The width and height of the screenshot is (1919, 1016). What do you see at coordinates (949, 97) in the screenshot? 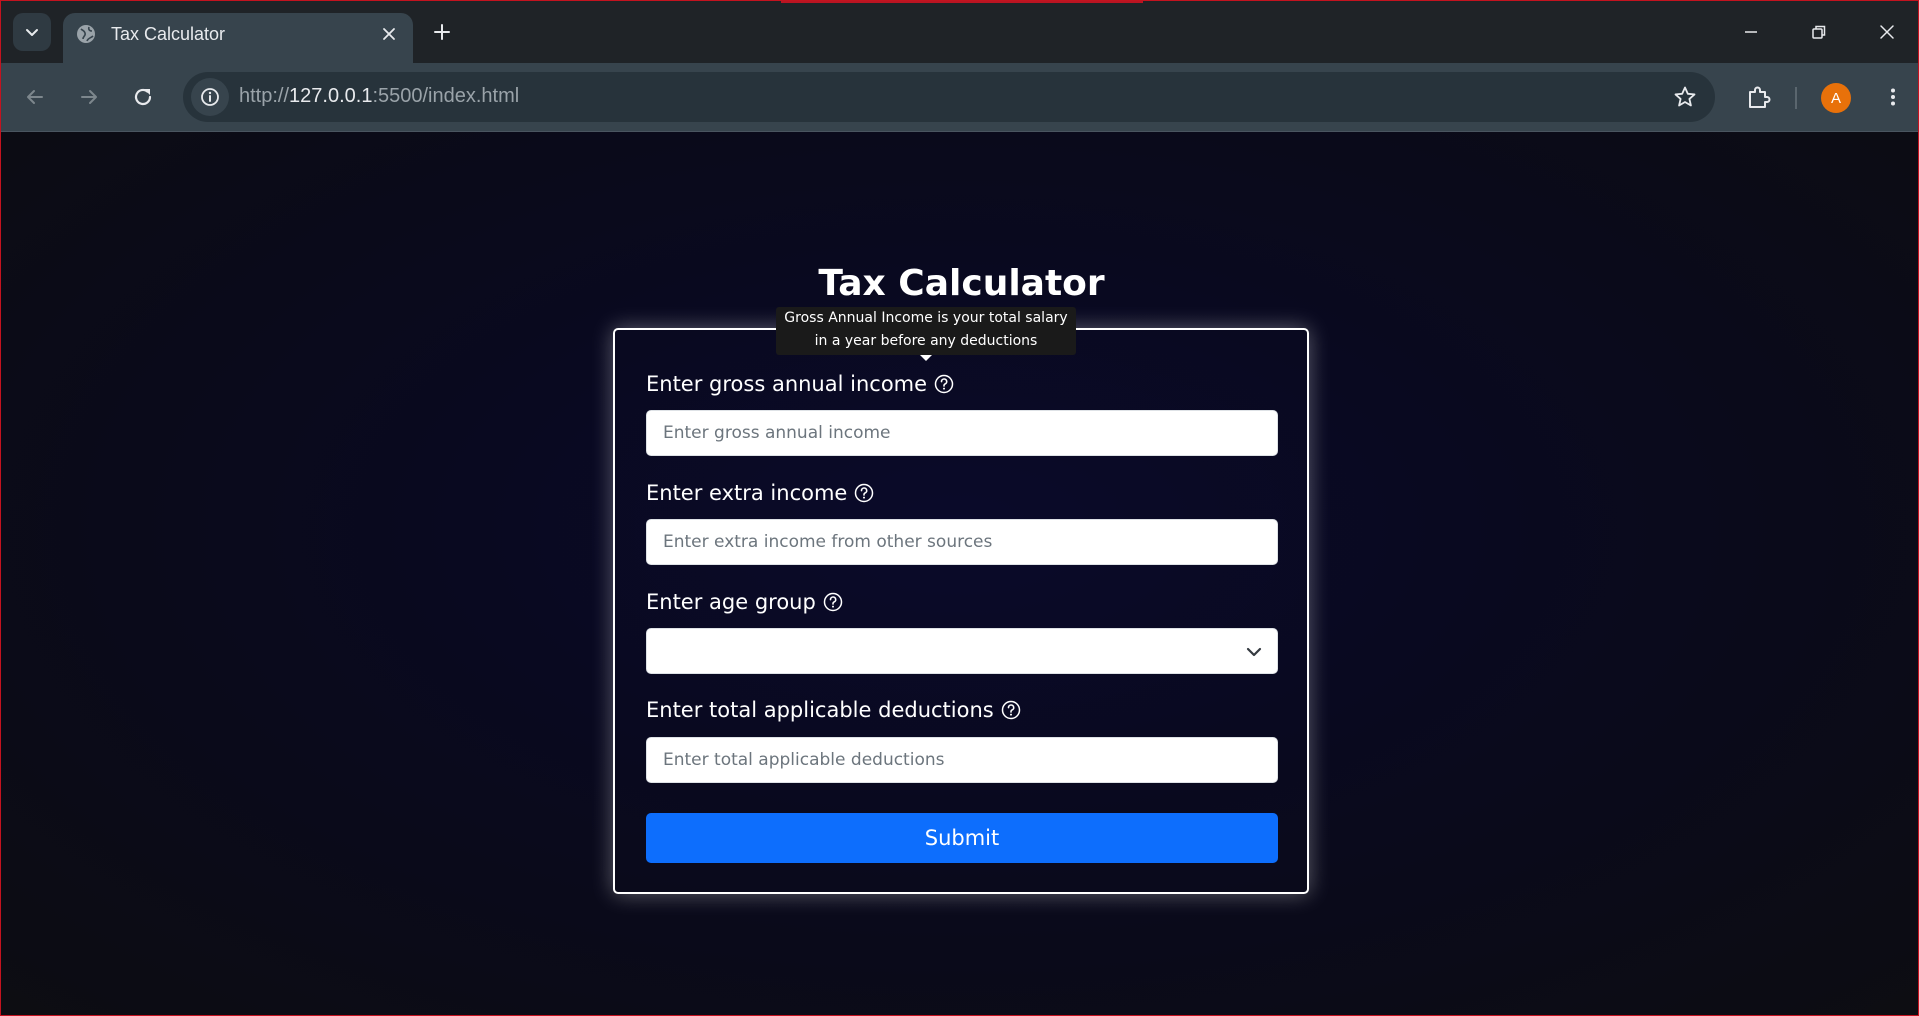
I see `address-bar: http://127.0.0.1:5500/index.html` at bounding box center [949, 97].